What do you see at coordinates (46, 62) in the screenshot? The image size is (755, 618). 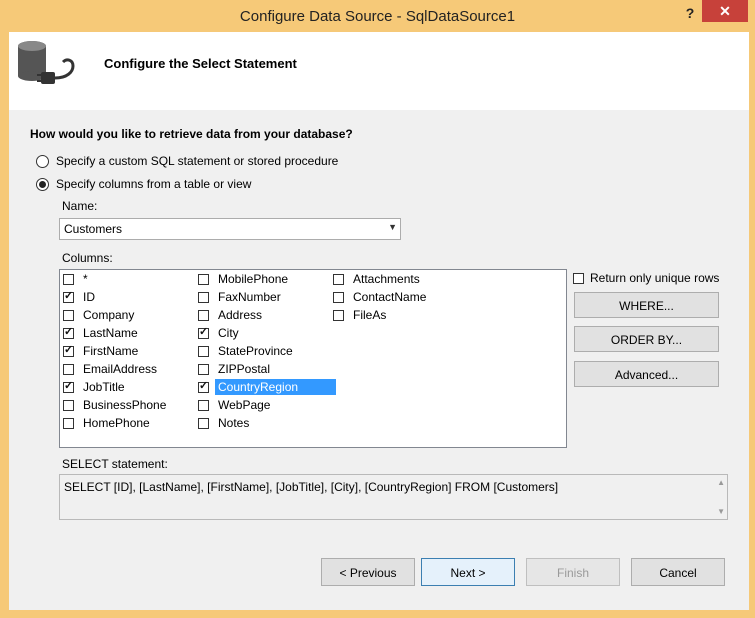 I see `database-plug-icon` at bounding box center [46, 62].